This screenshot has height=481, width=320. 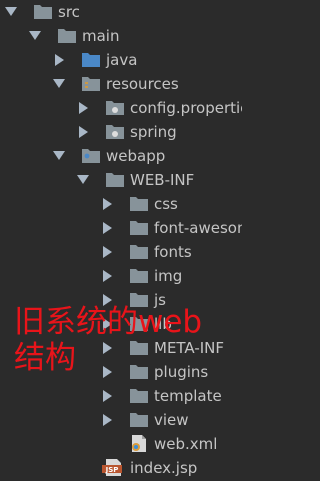 I want to click on tree-item-config-properties: config.properties, so click(x=121, y=108).